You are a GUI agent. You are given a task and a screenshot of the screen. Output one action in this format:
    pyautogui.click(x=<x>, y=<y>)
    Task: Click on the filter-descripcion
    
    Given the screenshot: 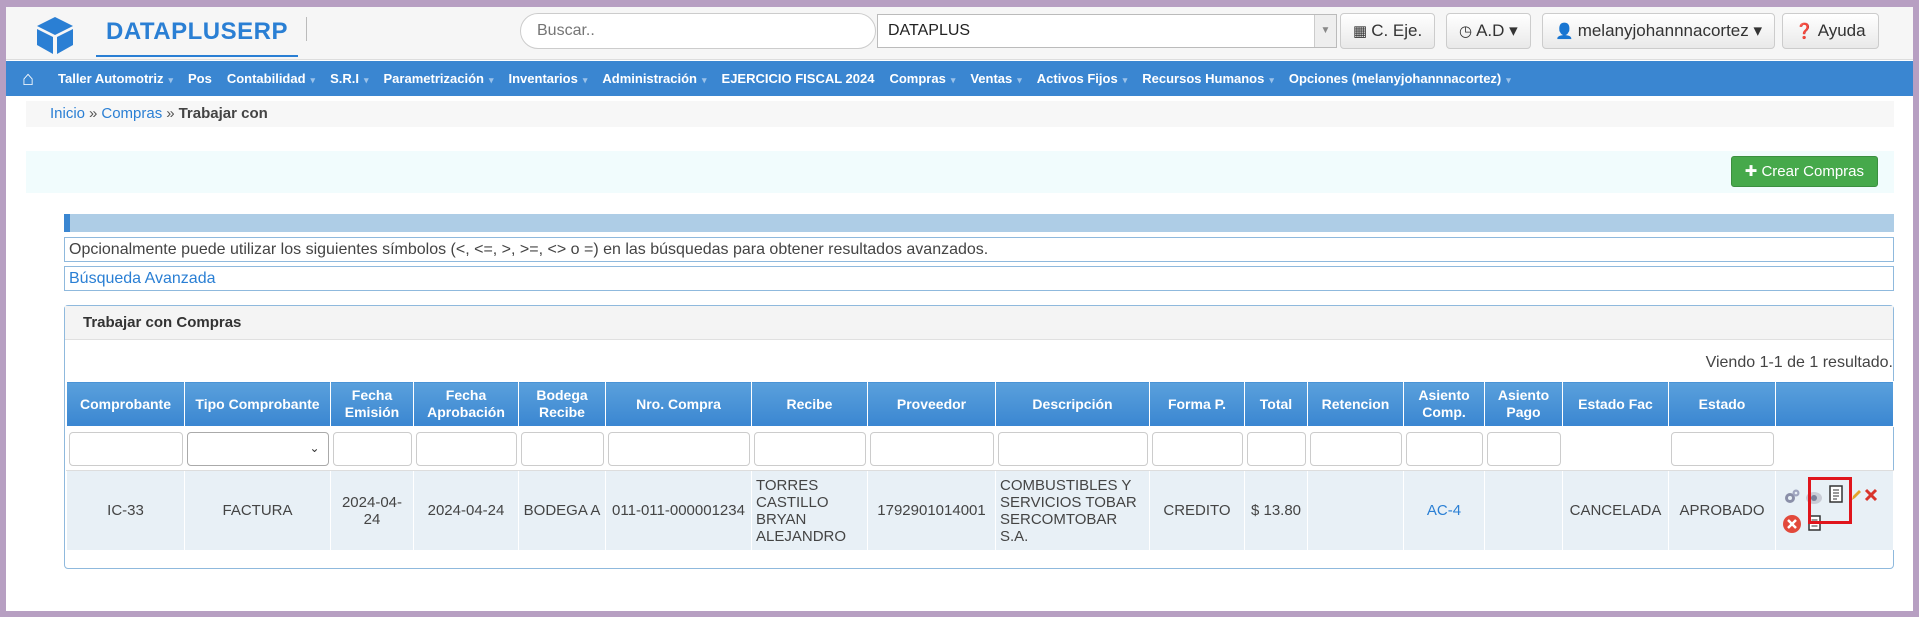 What is the action you would take?
    pyautogui.click(x=1072, y=448)
    